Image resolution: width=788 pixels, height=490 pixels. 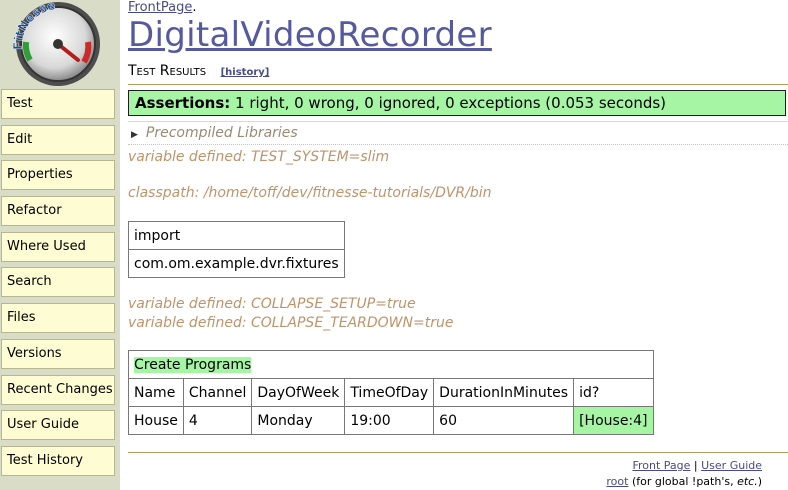 What do you see at coordinates (731, 465) in the screenshot?
I see `footer-user-guide-link: User Guide` at bounding box center [731, 465].